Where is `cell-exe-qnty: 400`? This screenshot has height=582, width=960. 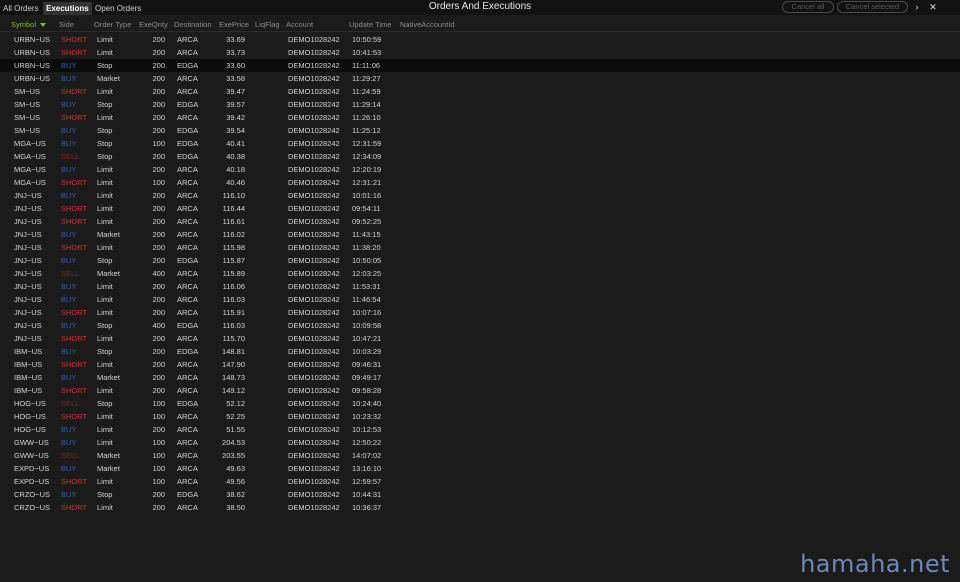 cell-exe-qnty: 400 is located at coordinates (158, 325).